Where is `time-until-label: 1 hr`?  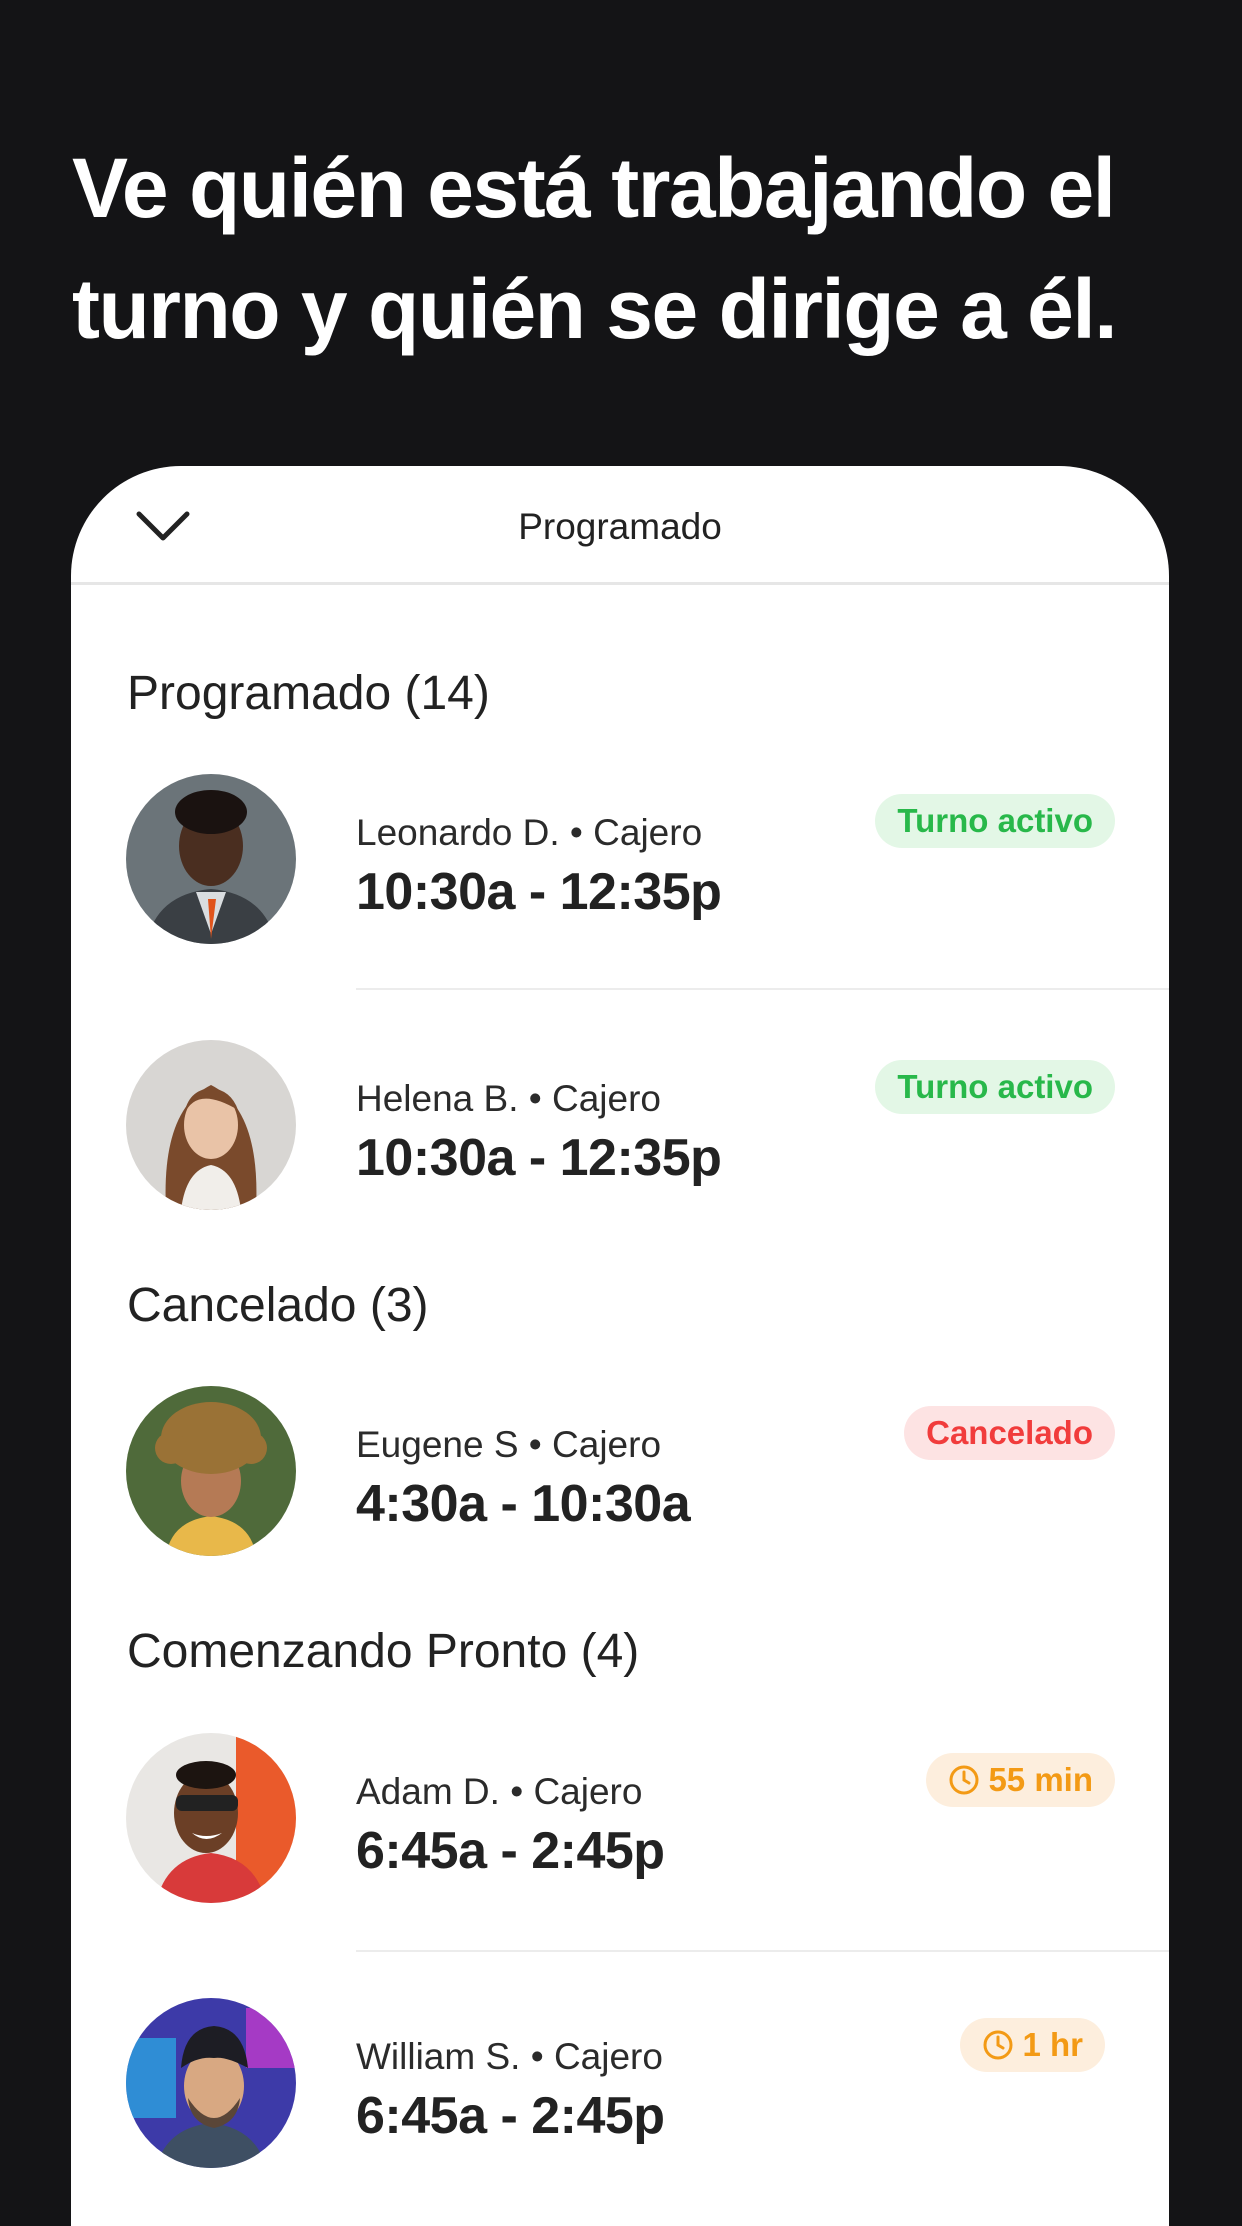
time-until-label: 1 hr is located at coordinates (1052, 2044).